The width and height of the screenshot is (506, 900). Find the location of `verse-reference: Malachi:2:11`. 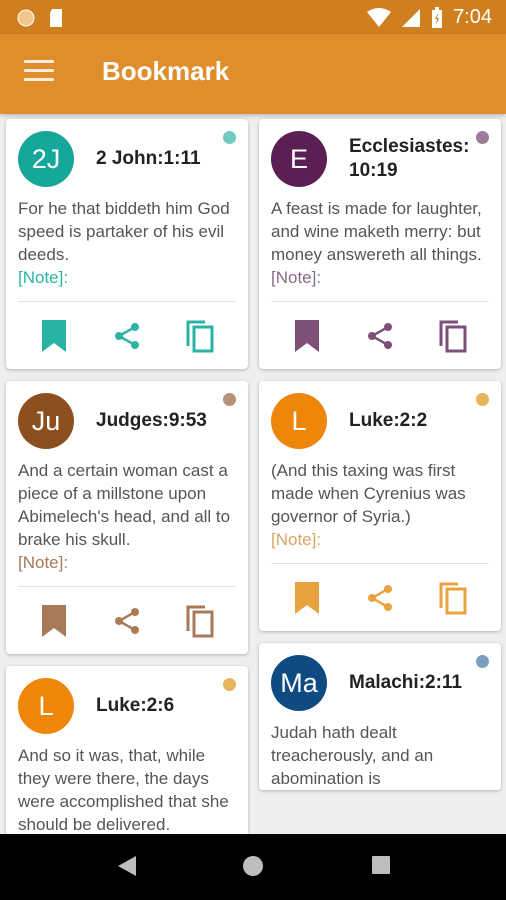

verse-reference: Malachi:2:11 is located at coordinates (405, 682).